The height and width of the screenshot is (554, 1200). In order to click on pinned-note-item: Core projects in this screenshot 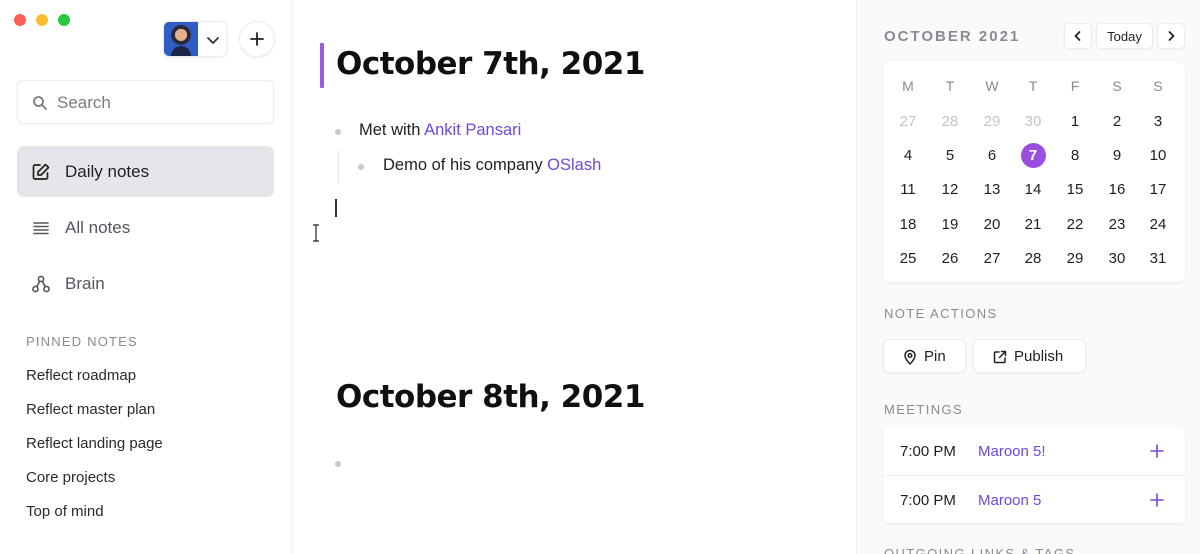, I will do `click(70, 477)`.